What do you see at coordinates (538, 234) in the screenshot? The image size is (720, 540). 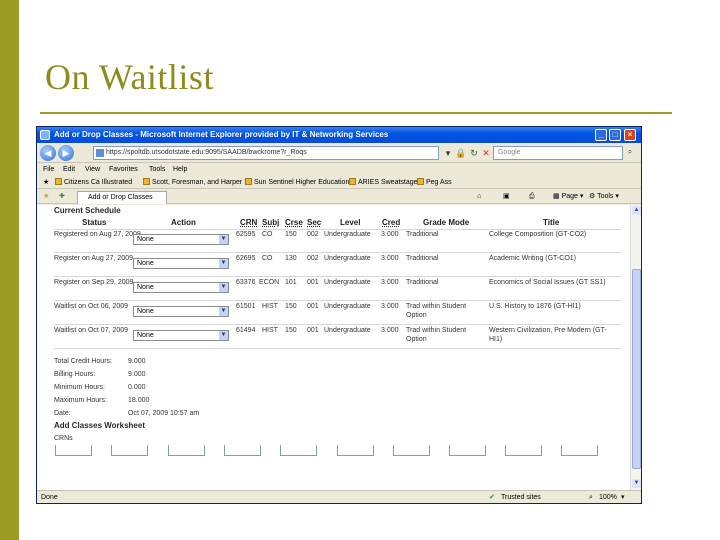 I see `row-title: College Composition (GT-CO2)` at bounding box center [538, 234].